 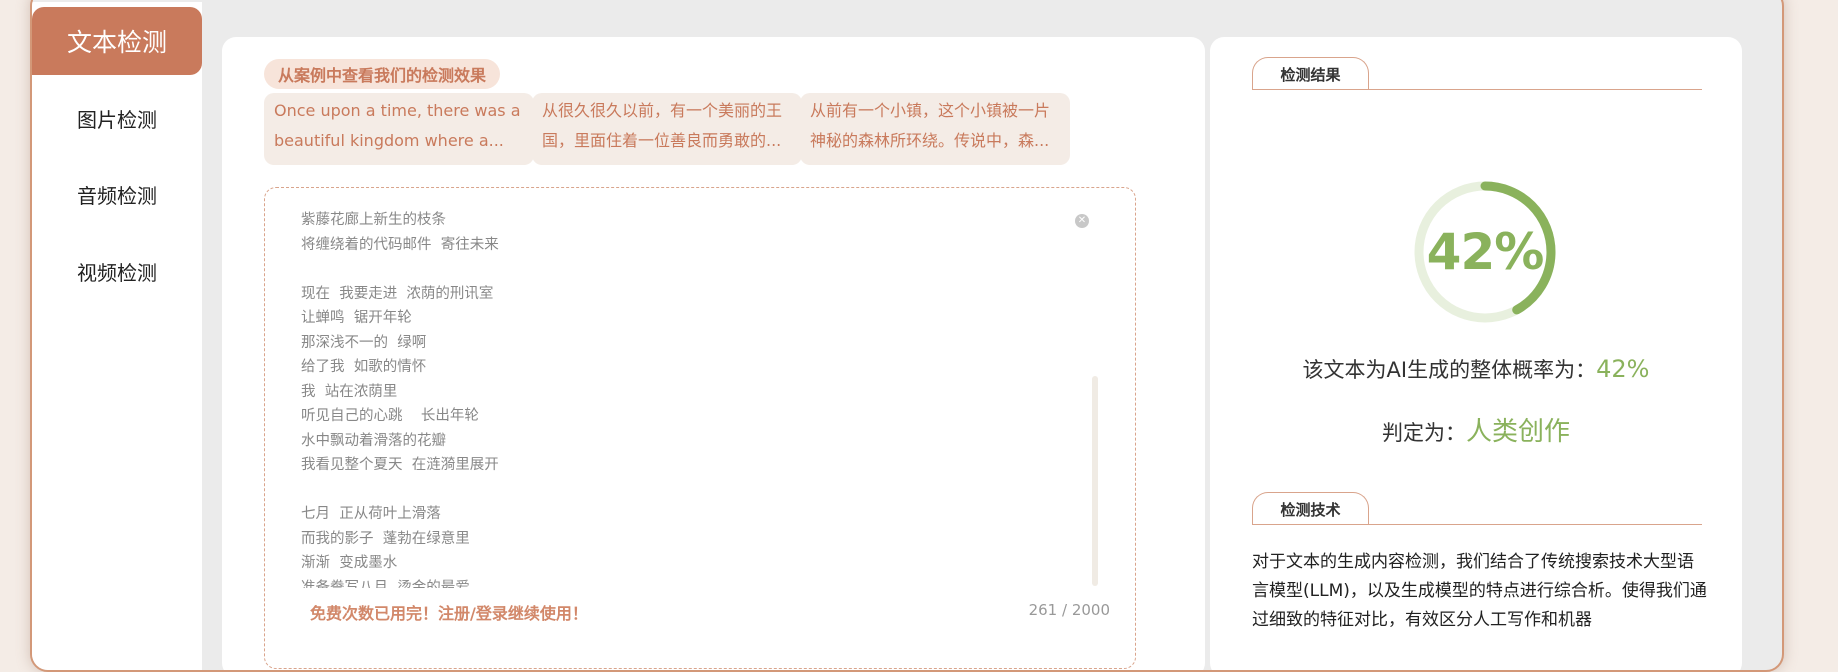 I want to click on sidebar-item-image-detection: 图片检测, so click(x=117, y=118).